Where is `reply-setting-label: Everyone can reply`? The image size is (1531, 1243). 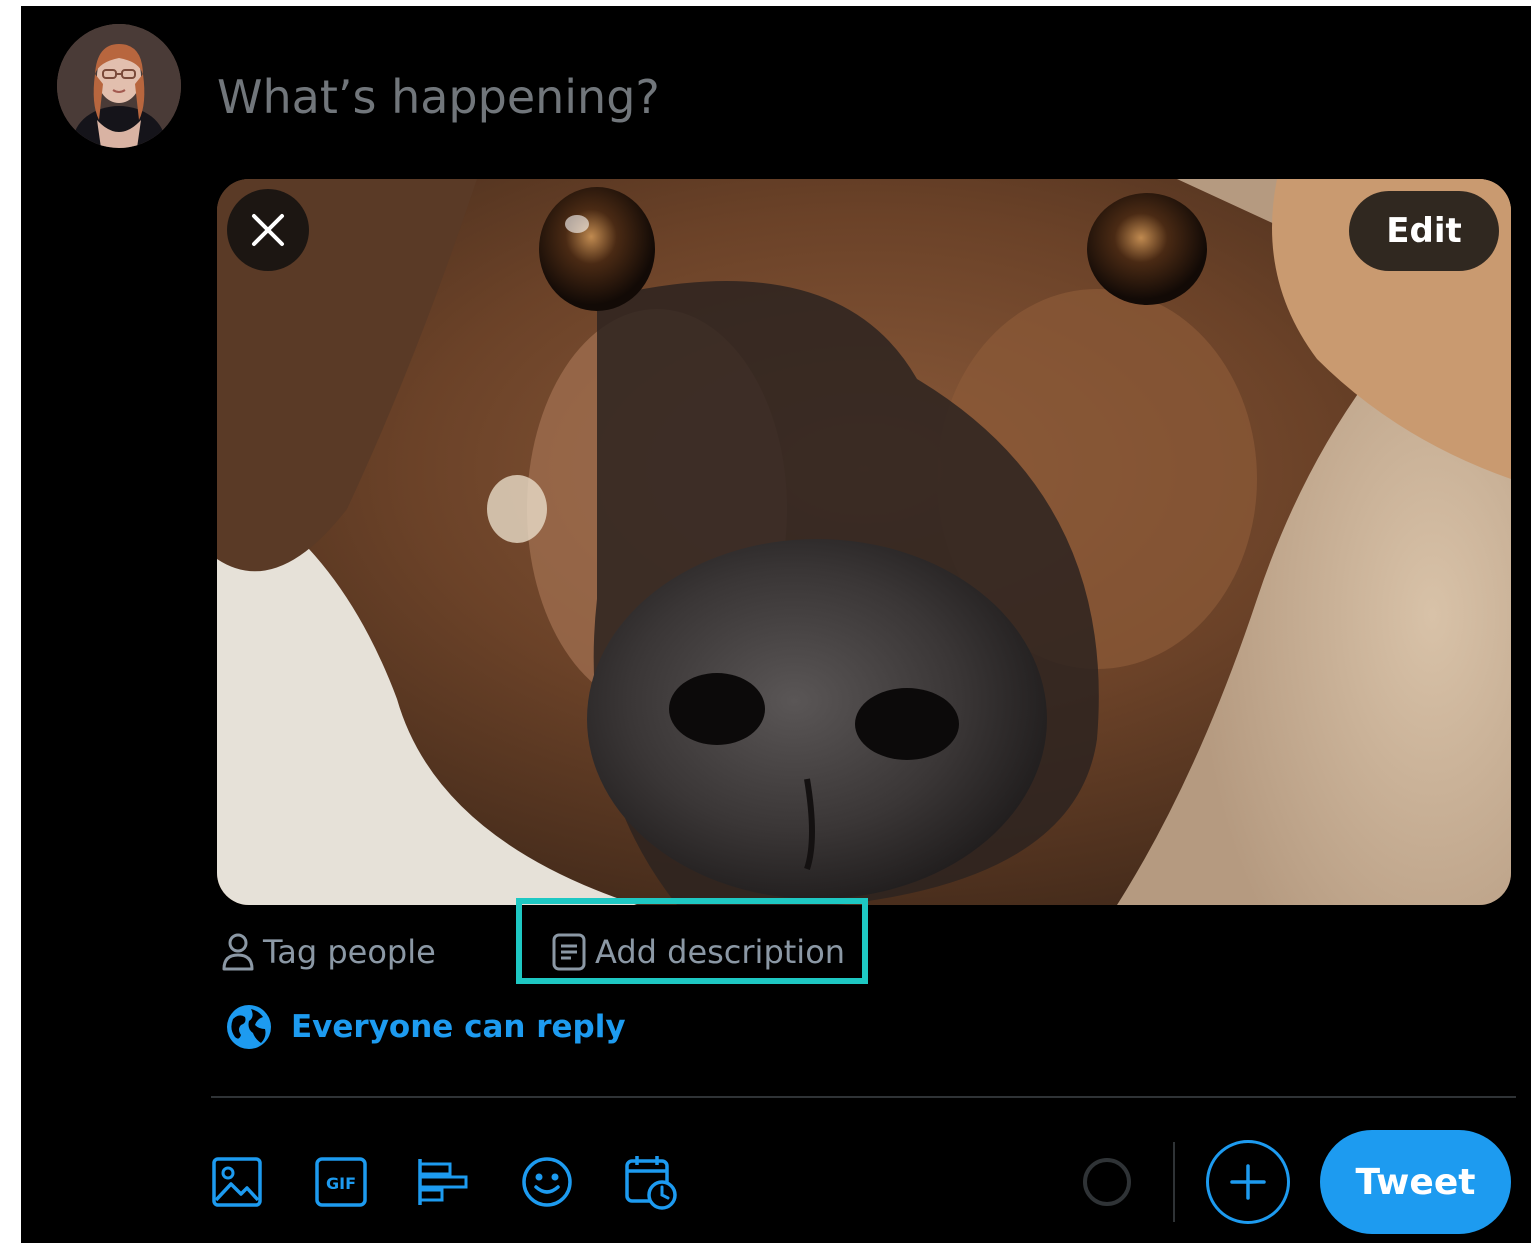
reply-setting-label: Everyone can reply is located at coordinates (458, 1027).